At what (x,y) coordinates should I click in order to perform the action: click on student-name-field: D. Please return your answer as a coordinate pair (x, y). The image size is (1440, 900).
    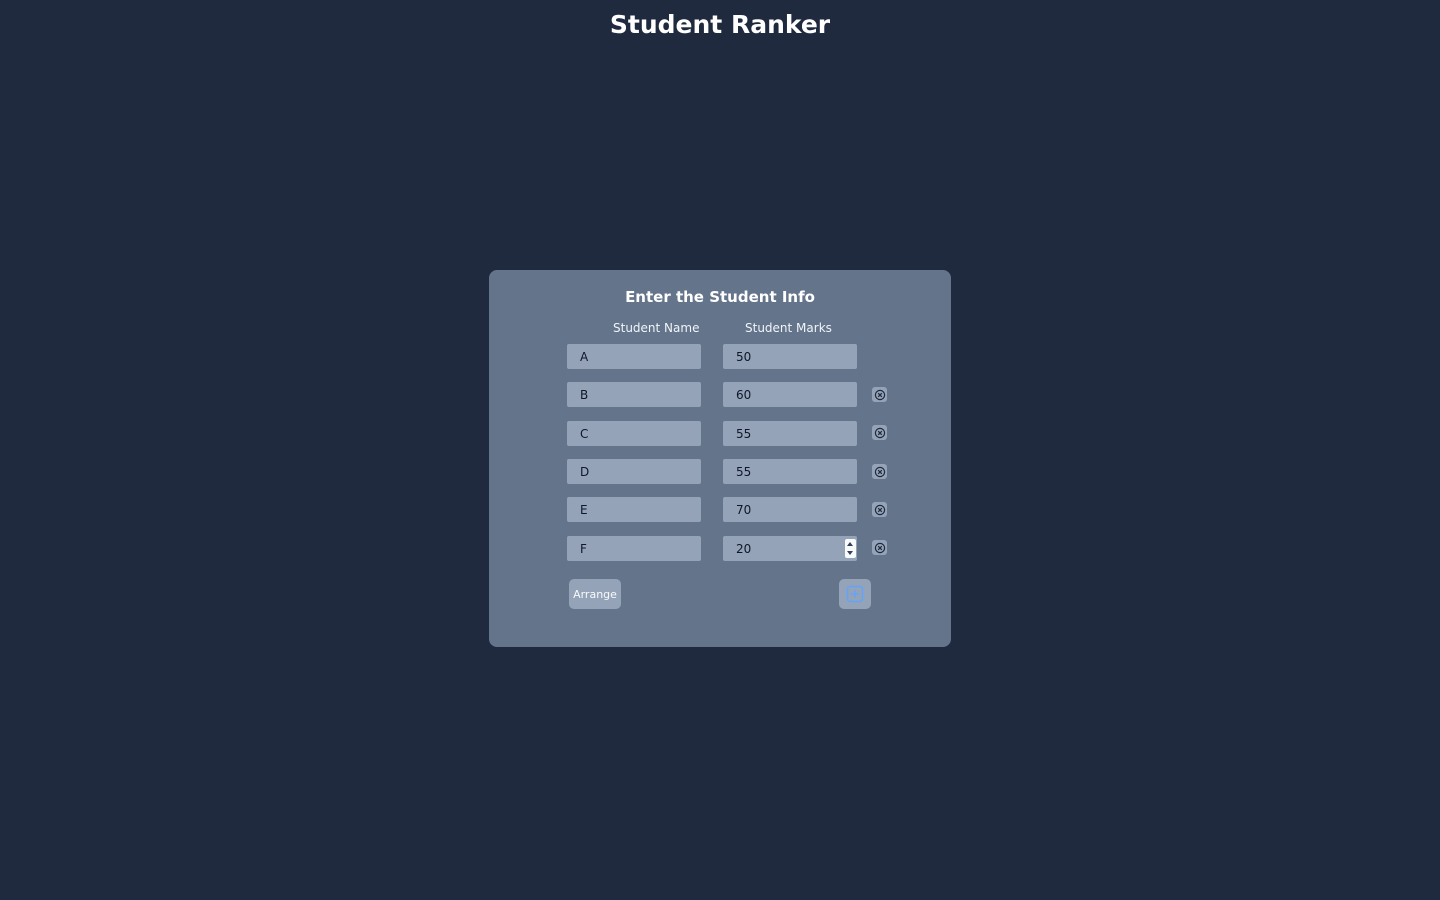
    Looking at the image, I should click on (634, 471).